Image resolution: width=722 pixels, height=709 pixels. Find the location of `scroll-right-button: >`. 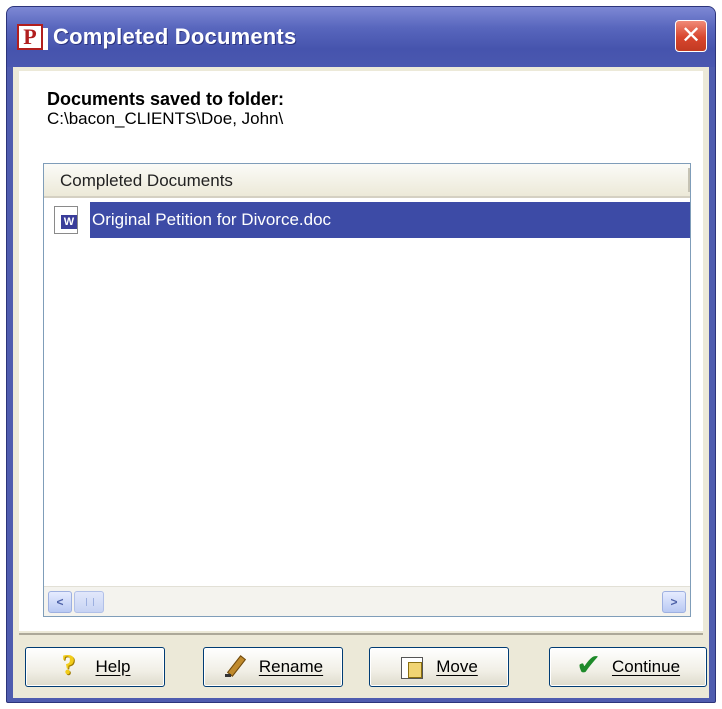

scroll-right-button: > is located at coordinates (674, 602).